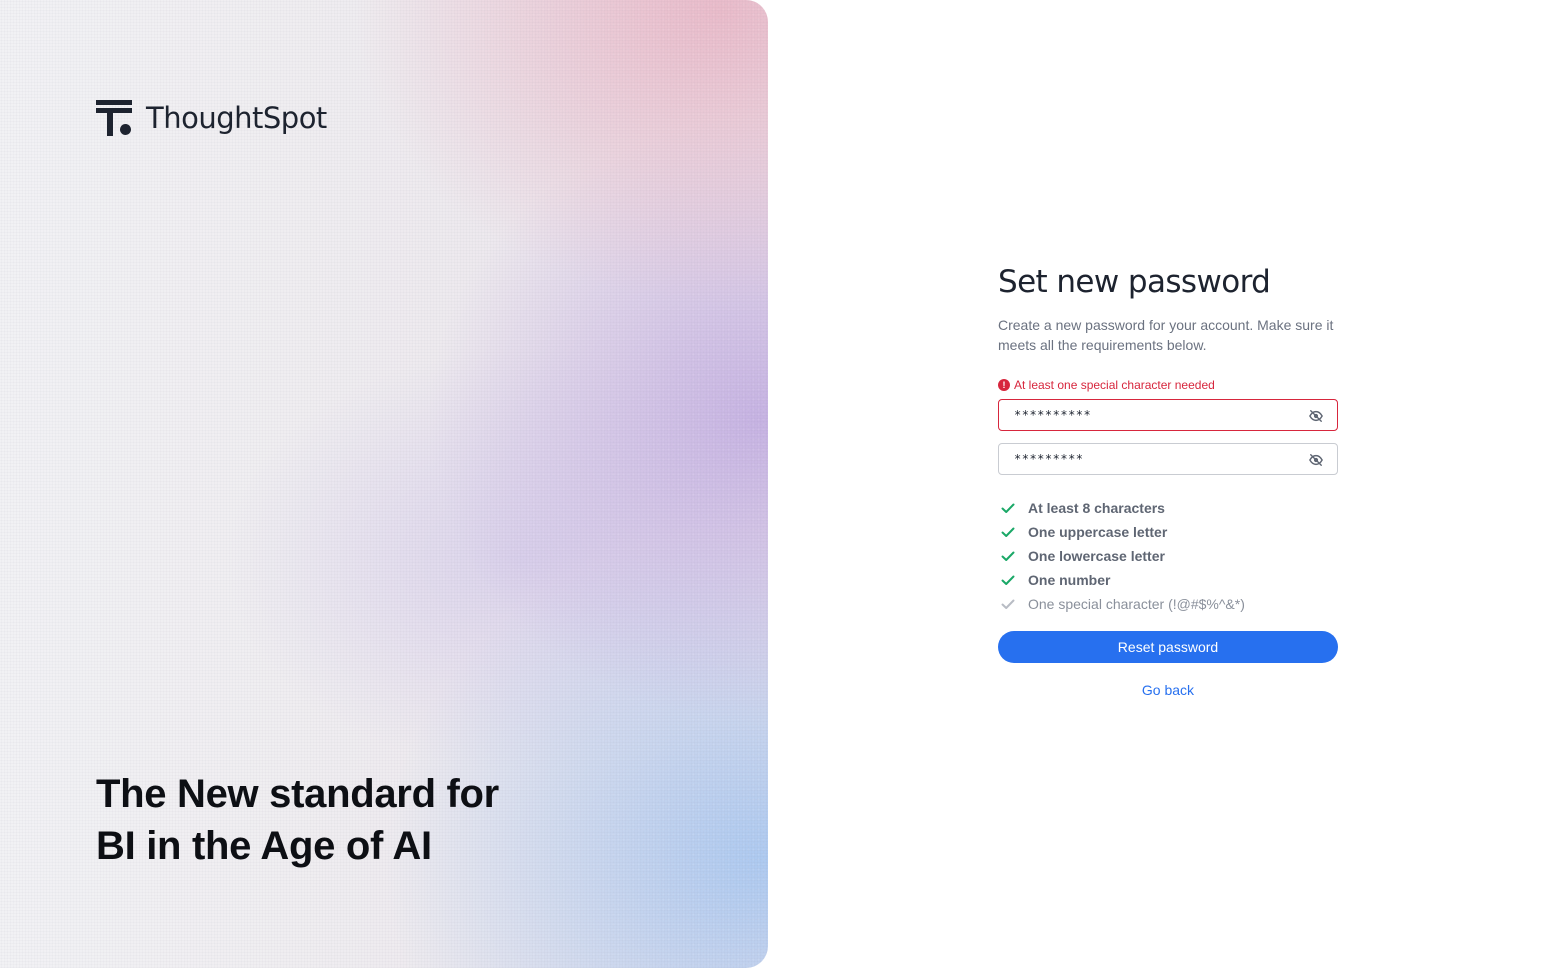 This screenshot has width=1568, height=968. I want to click on requirement-label: At least 8 characters, so click(1096, 508).